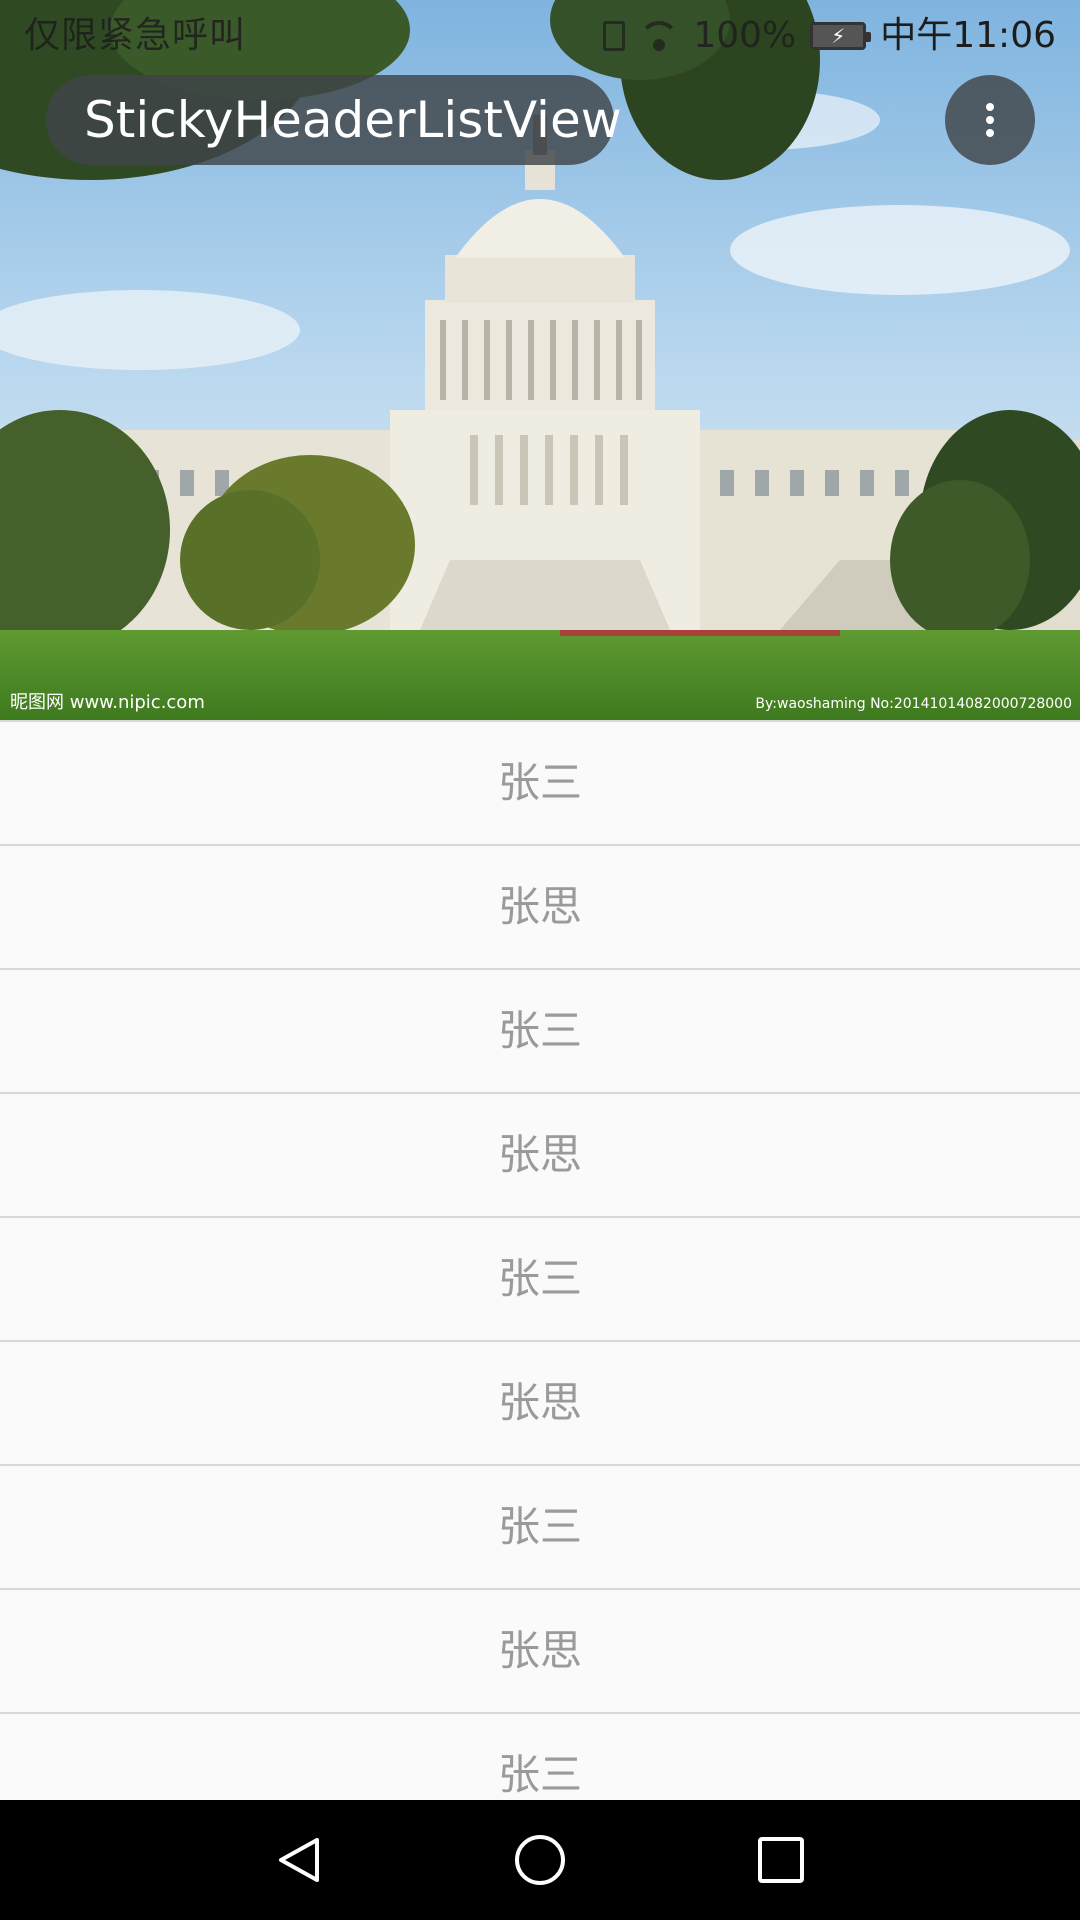 Image resolution: width=1080 pixels, height=1920 pixels. What do you see at coordinates (135, 35) in the screenshot?
I see `carrier-status-text: 仅限紧急呼叫` at bounding box center [135, 35].